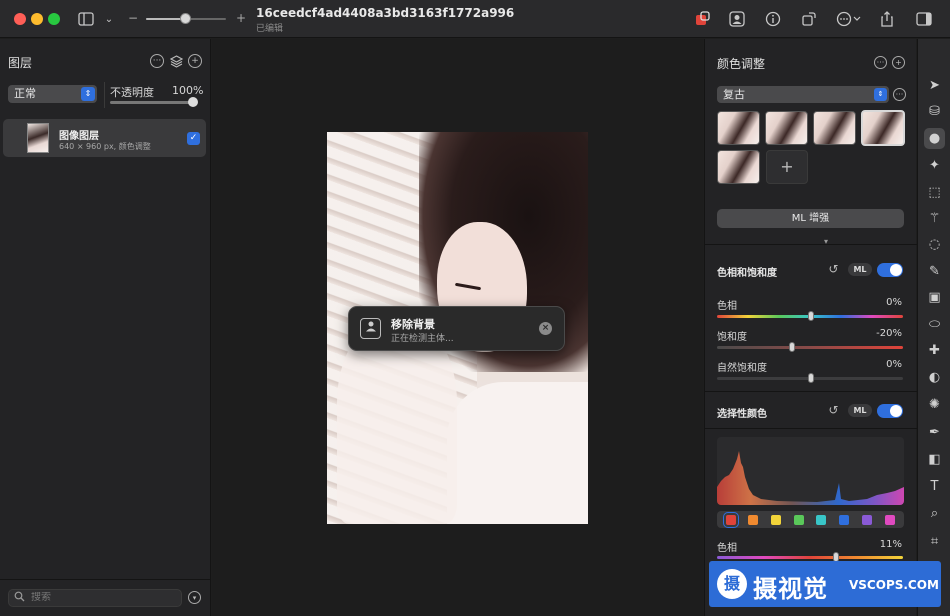 Image resolution: width=950 pixels, height=616 pixels. I want to click on chevron-down-icon: ⌄, so click(109, 19).